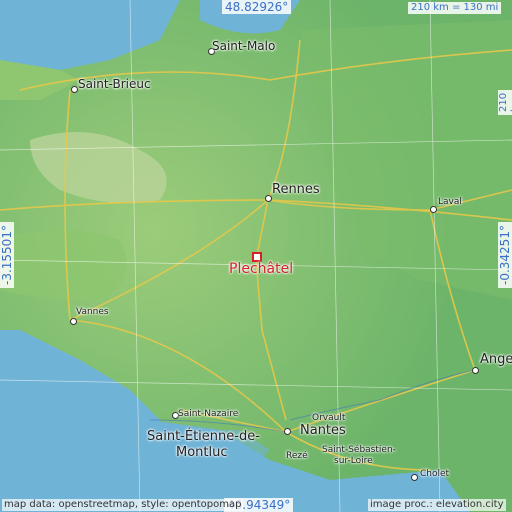 This screenshot has width=512, height=512. Describe the element at coordinates (437, 505) in the screenshot. I see `credit-right: image proc.: elevation.city` at that location.